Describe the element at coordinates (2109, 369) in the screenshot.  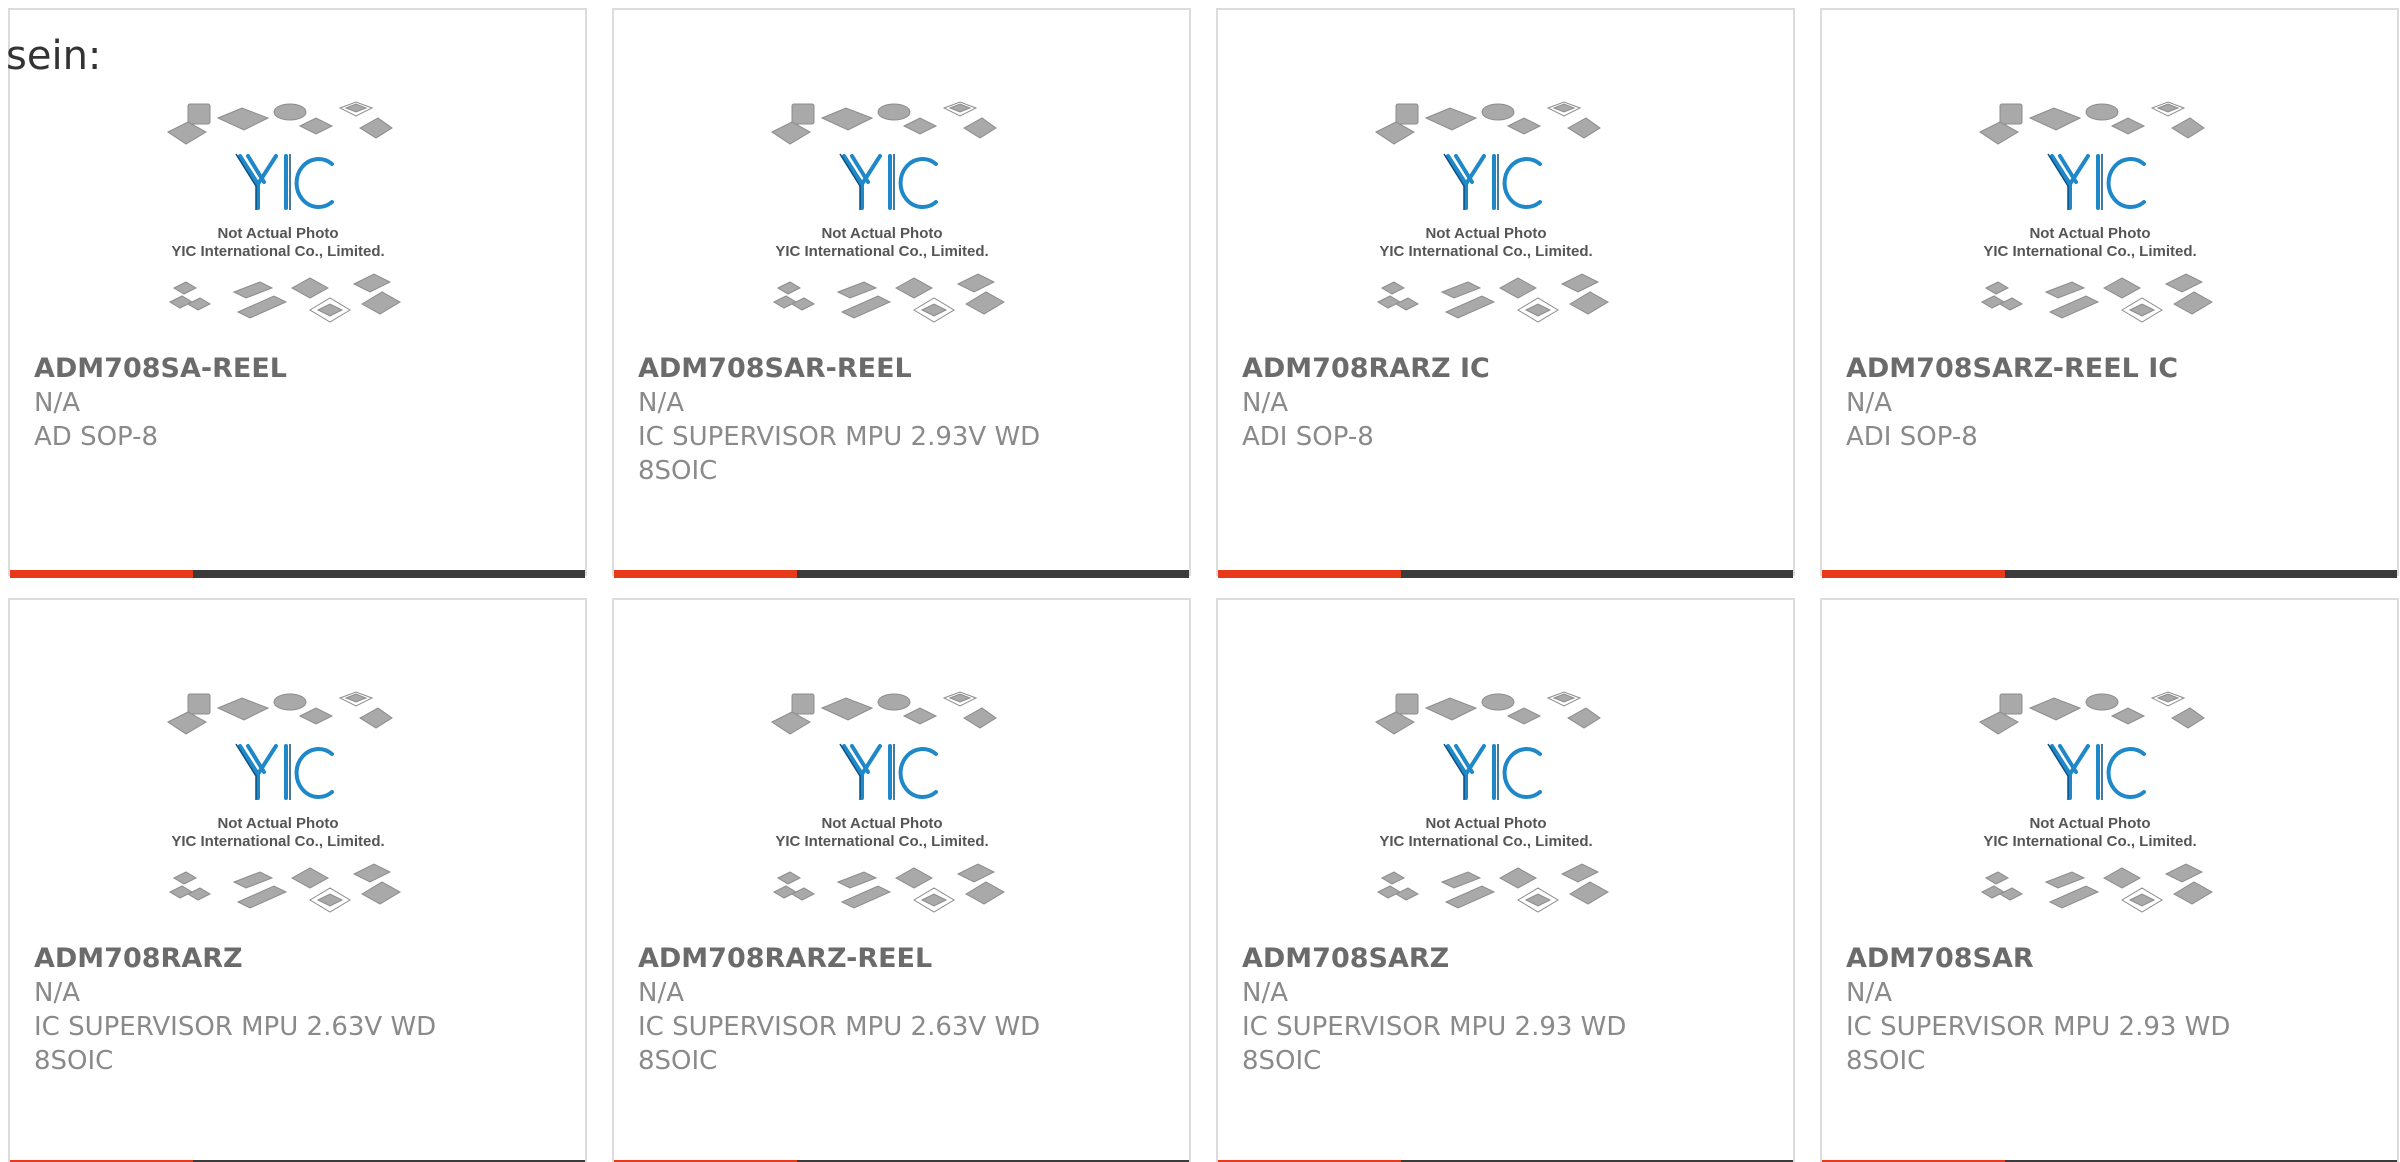
I see `product-part-number: ADM708SARZ-REEL IC` at that location.